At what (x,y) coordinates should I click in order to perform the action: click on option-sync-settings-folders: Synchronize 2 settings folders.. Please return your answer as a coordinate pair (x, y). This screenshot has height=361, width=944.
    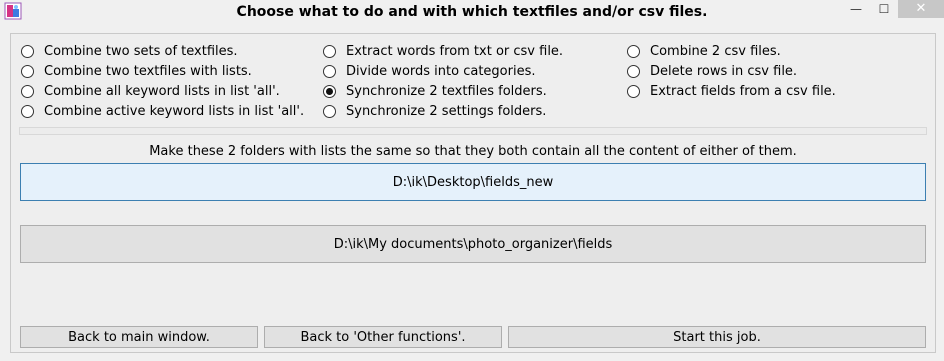
    Looking at the image, I should click on (434, 111).